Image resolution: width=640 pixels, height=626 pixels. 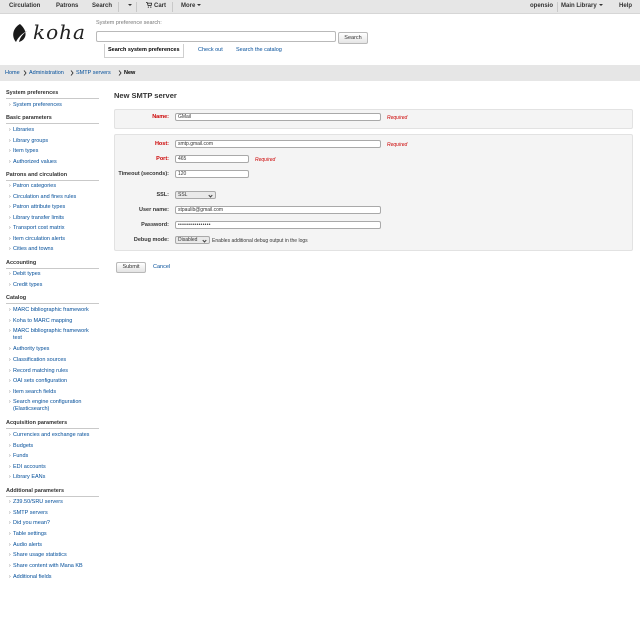 What do you see at coordinates (162, 159) in the screenshot?
I see `port-label: Port:` at bounding box center [162, 159].